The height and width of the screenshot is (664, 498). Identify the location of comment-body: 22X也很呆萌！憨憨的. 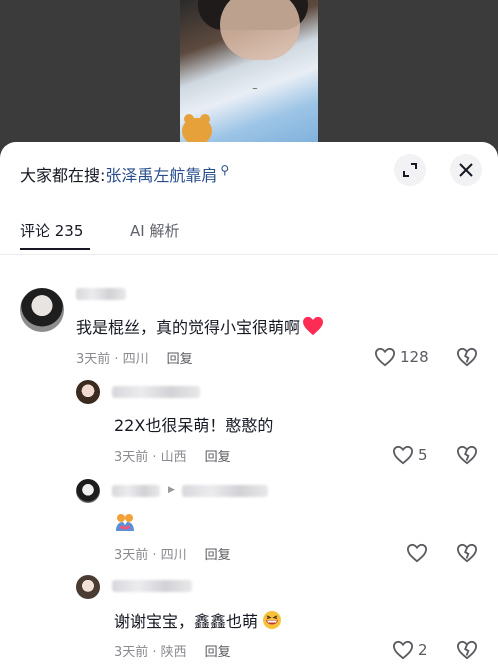
(194, 425).